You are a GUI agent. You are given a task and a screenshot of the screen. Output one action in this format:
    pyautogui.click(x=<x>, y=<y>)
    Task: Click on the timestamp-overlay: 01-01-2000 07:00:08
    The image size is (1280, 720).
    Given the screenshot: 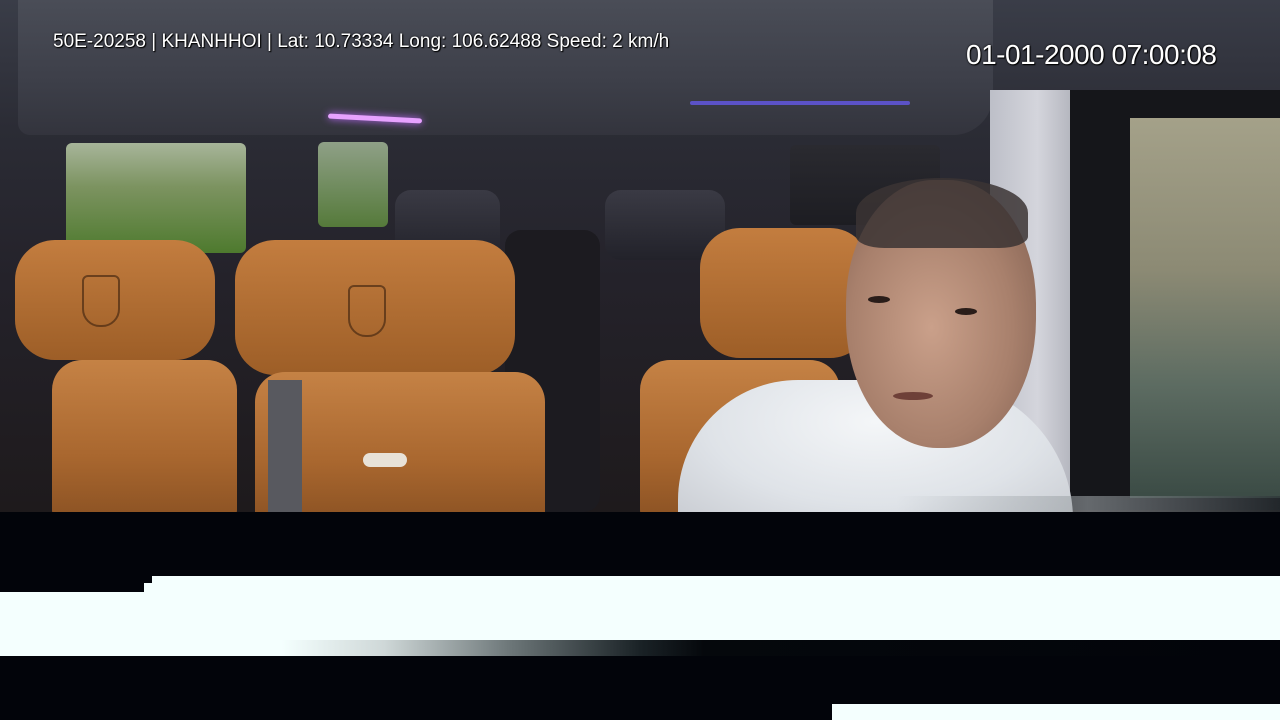 What is the action you would take?
    pyautogui.click(x=1091, y=54)
    